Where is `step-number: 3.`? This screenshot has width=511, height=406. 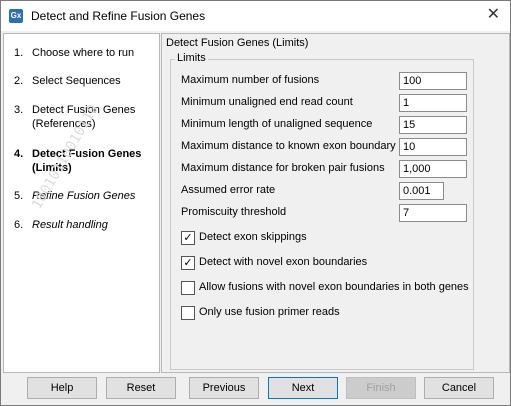
step-number: 3. is located at coordinates (19, 110).